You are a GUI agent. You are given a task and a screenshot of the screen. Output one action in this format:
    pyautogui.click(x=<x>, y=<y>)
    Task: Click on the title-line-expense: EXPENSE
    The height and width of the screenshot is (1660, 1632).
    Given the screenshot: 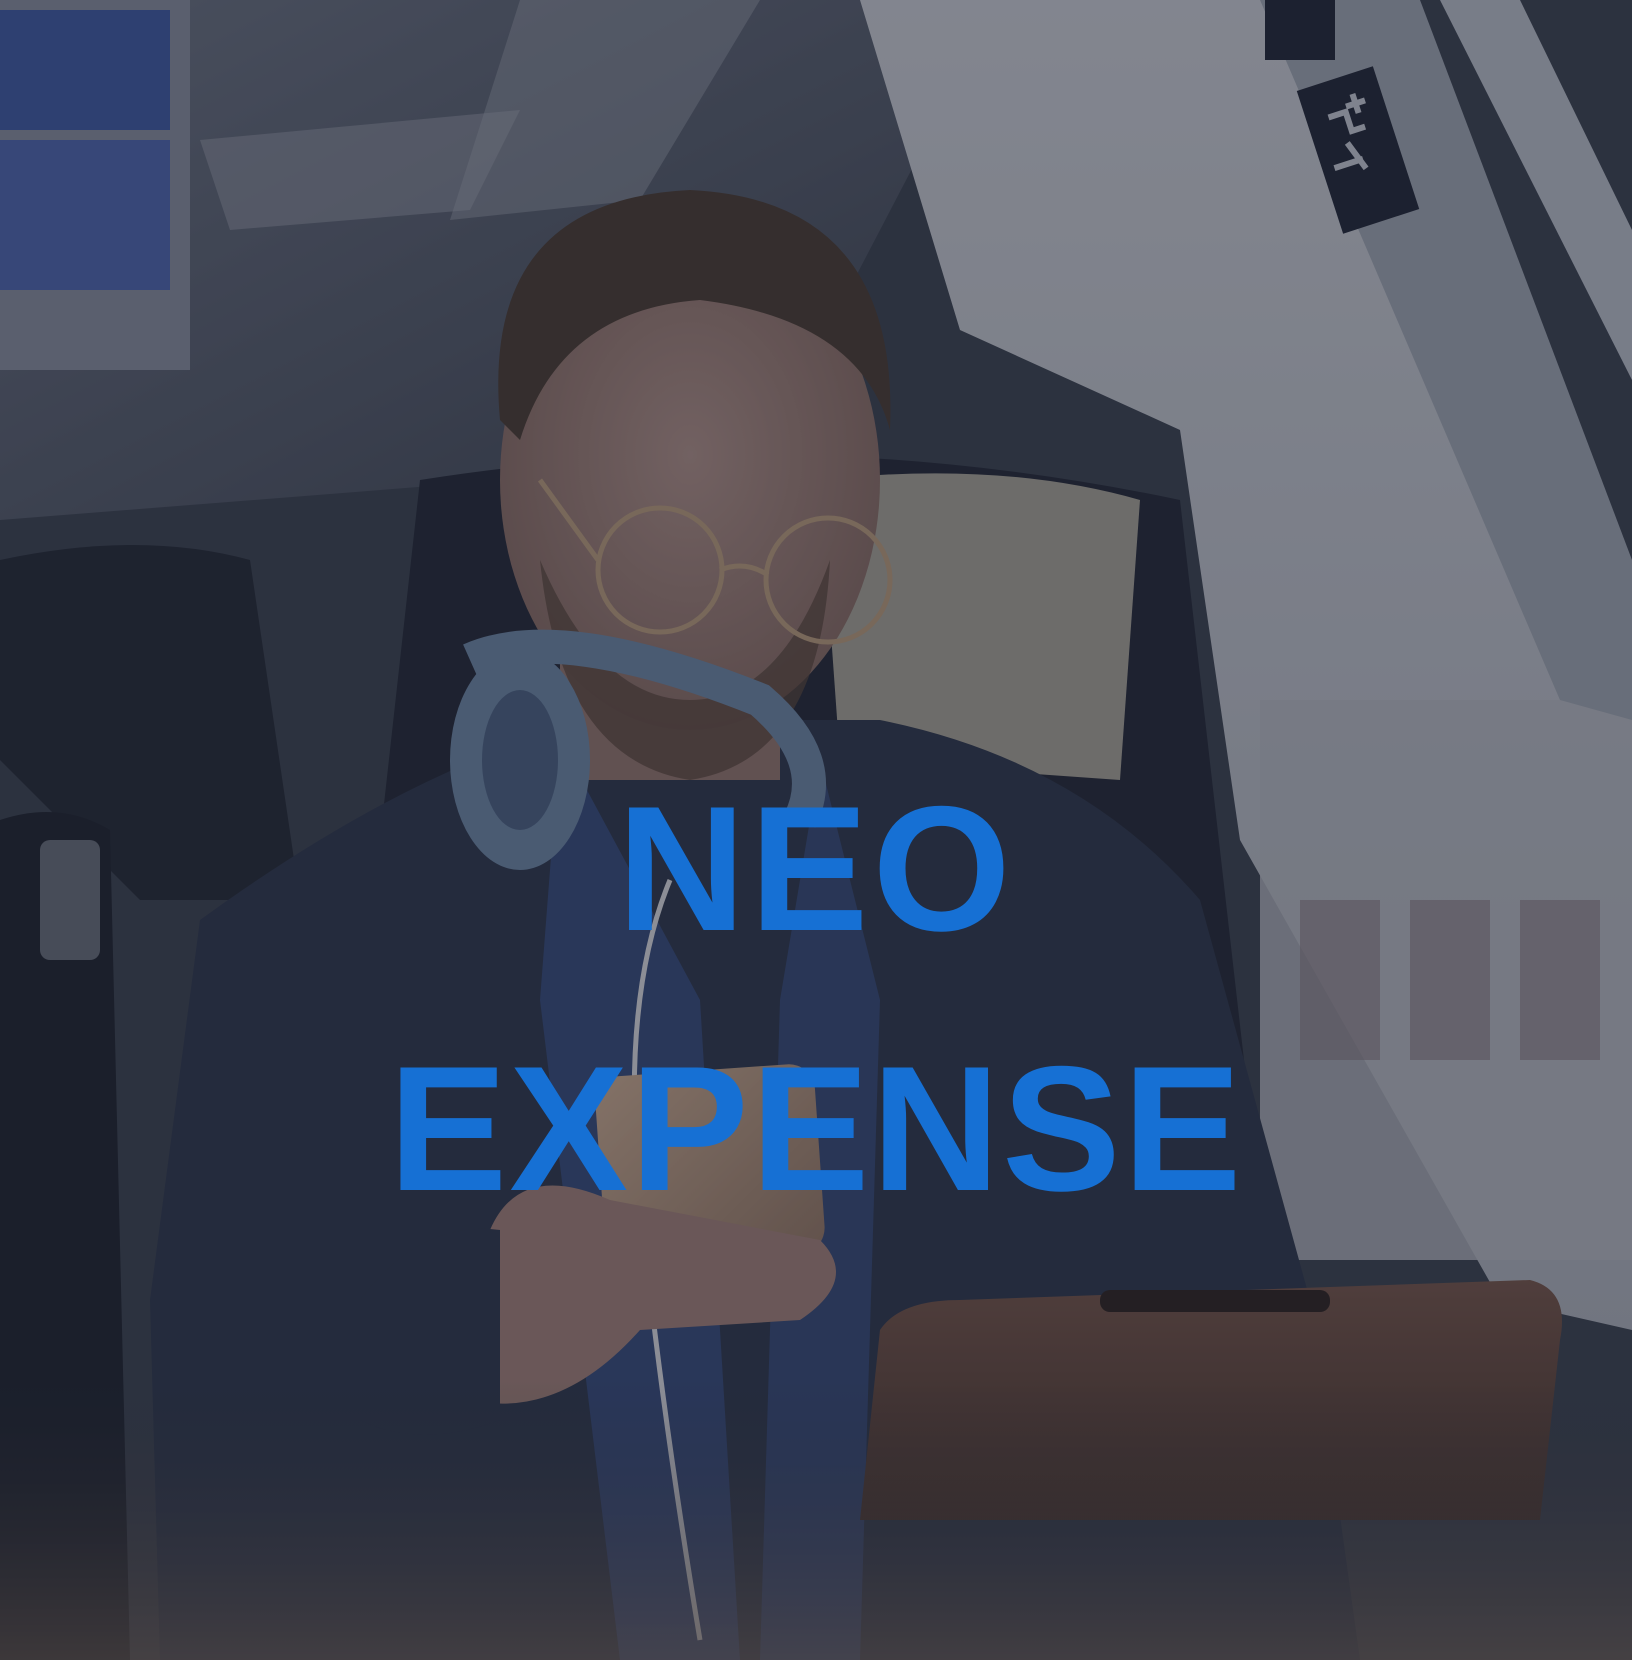 What is the action you would take?
    pyautogui.click(x=816, y=1128)
    